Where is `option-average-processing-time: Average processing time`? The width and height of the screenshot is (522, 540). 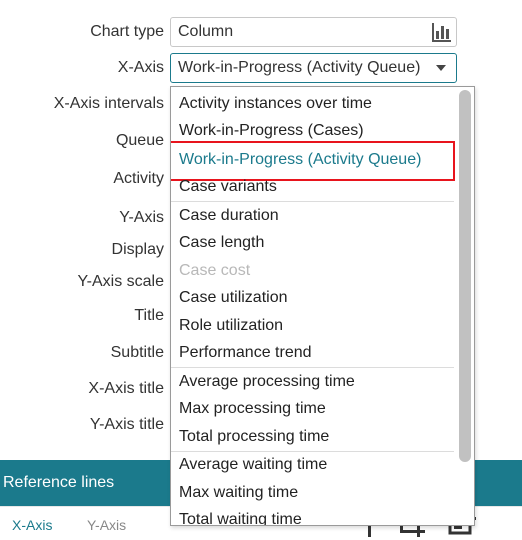 option-average-processing-time: Average processing time is located at coordinates (267, 382).